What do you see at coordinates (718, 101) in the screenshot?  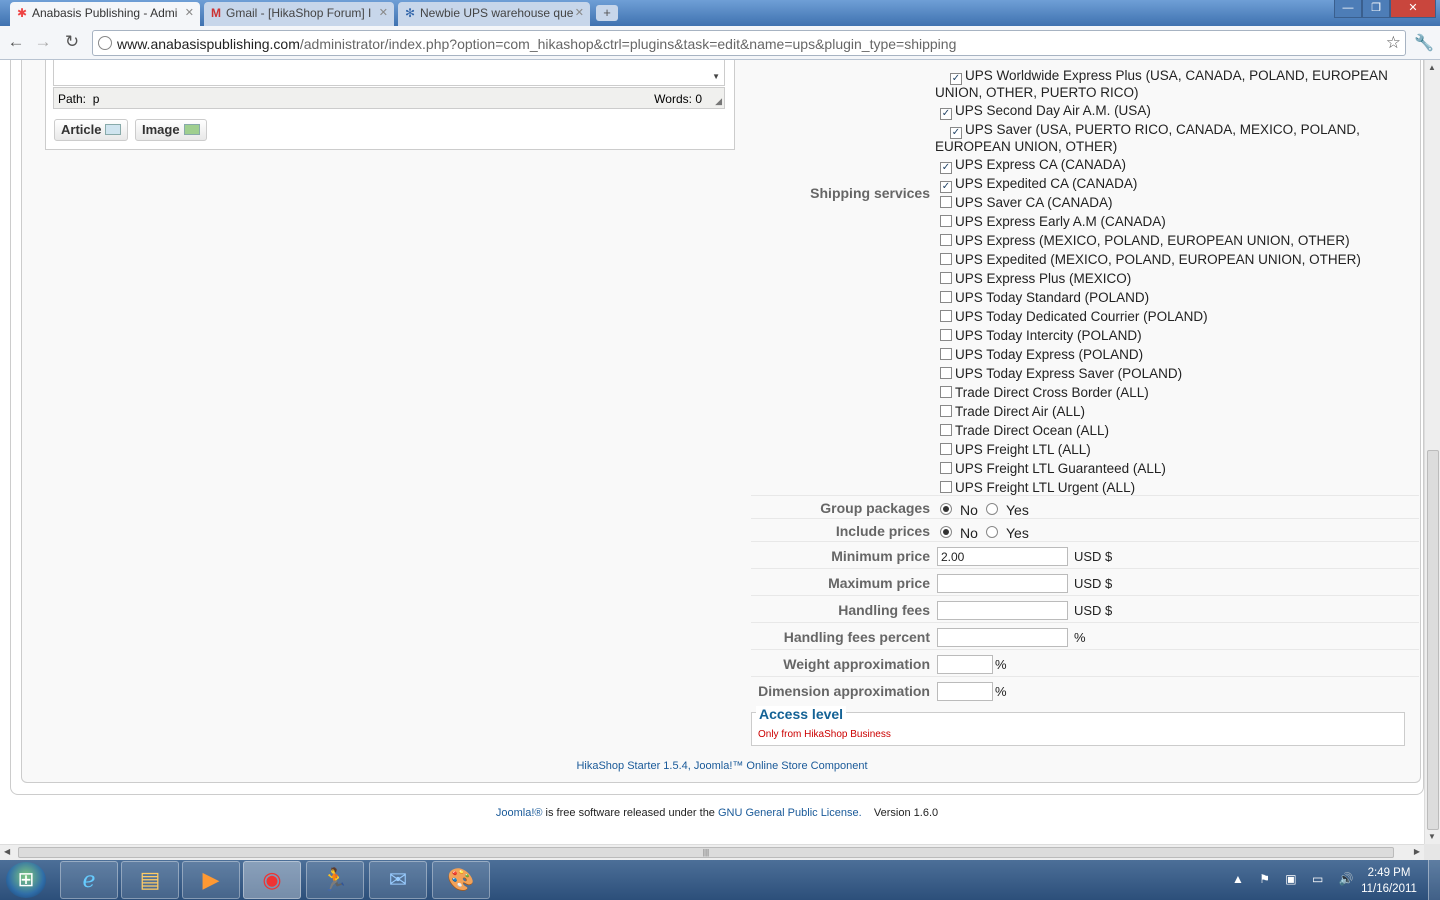 I see `resize-grip-icon: ◢` at bounding box center [718, 101].